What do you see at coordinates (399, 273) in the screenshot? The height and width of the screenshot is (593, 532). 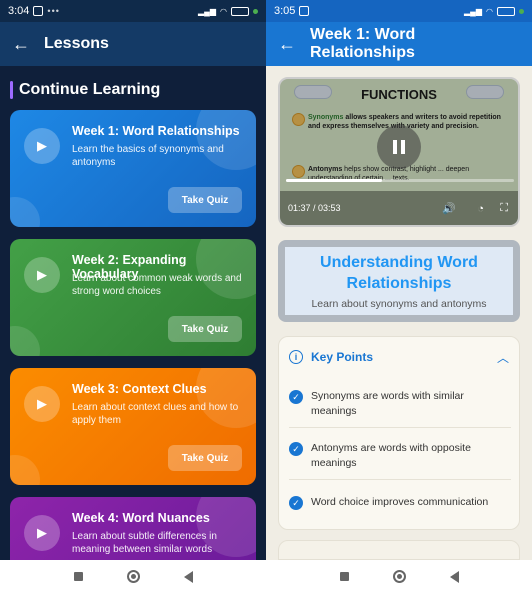 I see `topic-title: Understanding Word Relationships` at bounding box center [399, 273].